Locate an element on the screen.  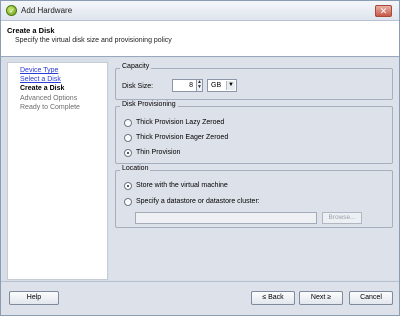
radio-thick-eager-zeroed: Thick Provision Eager Zeroed is located at coordinates (199, 139).